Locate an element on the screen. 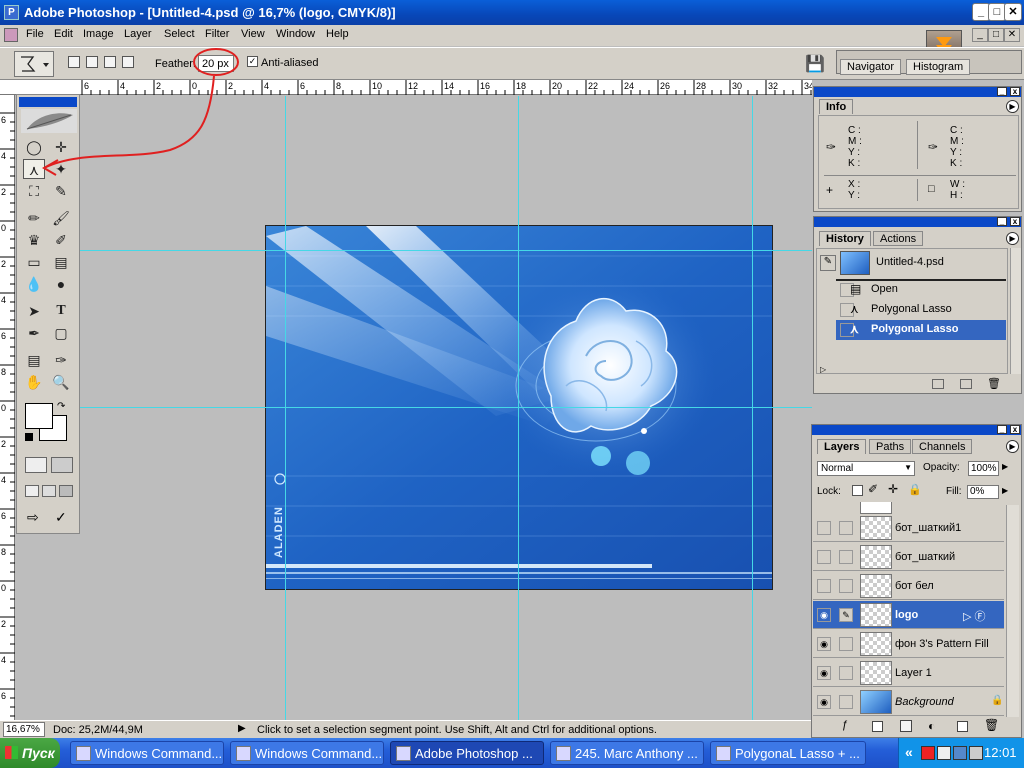 The image size is (1024, 768). tab-actions: Actions is located at coordinates (898, 238).